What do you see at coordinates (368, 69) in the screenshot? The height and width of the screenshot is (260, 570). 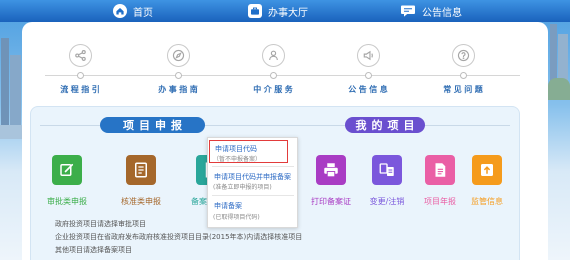 I see `quick-link-announcements: 公告信息` at bounding box center [368, 69].